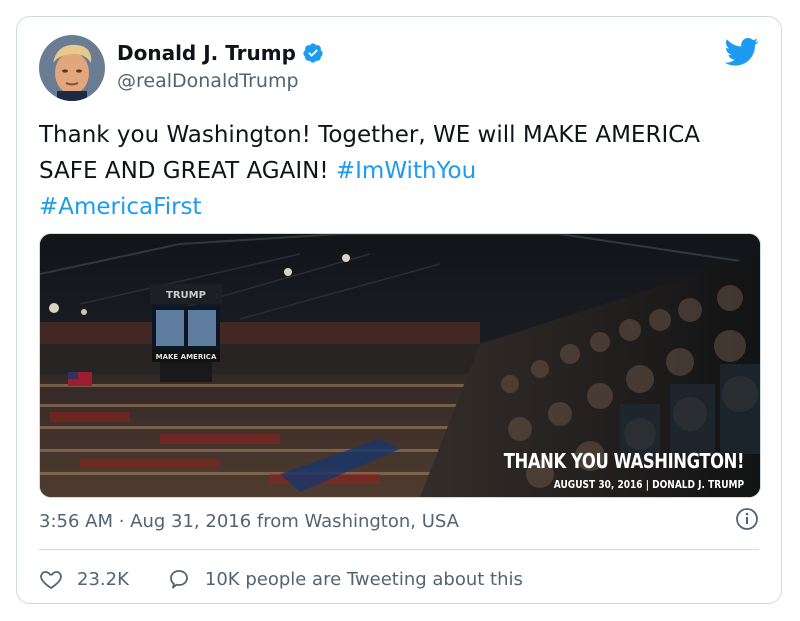 The image size is (800, 621). What do you see at coordinates (624, 461) in the screenshot?
I see `photo-overlay-title: THANK YOU WASHINGTON!` at bounding box center [624, 461].